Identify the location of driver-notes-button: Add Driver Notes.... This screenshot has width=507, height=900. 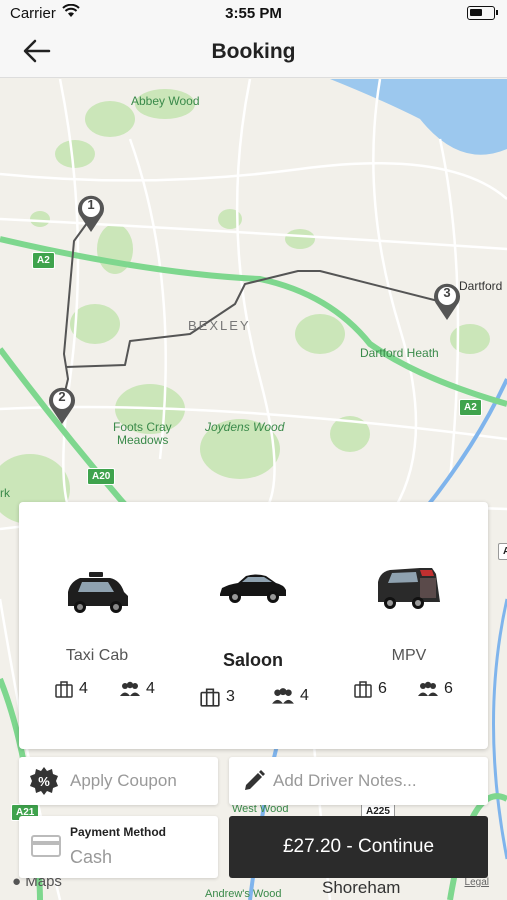
(358, 781).